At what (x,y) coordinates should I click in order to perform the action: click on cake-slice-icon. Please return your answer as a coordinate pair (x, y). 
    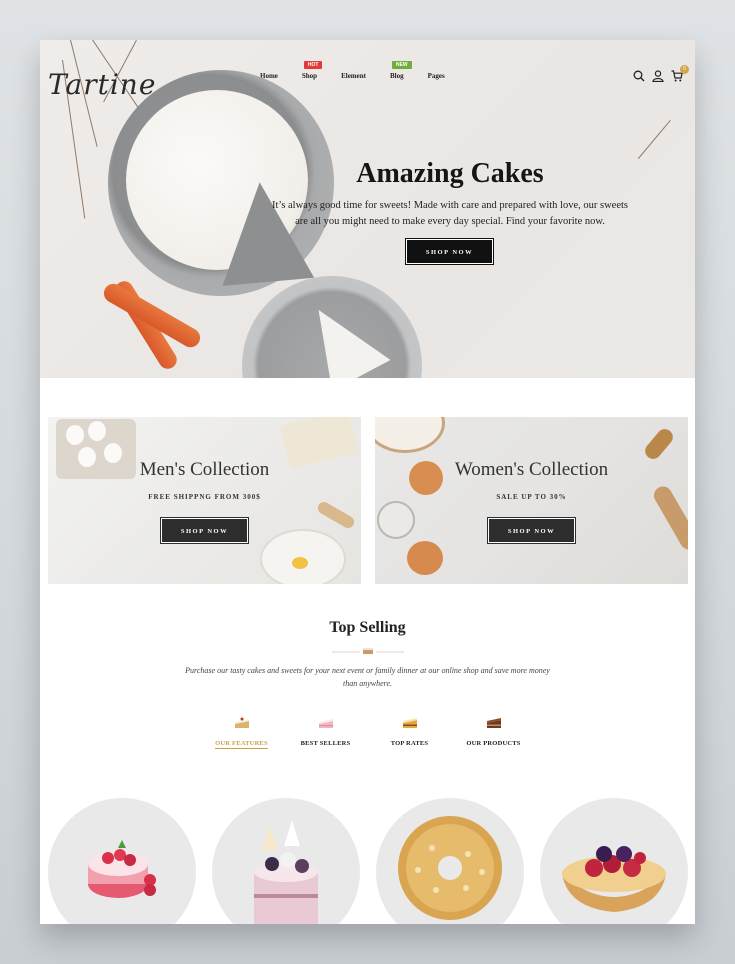
    Looking at the image, I should click on (242, 722).